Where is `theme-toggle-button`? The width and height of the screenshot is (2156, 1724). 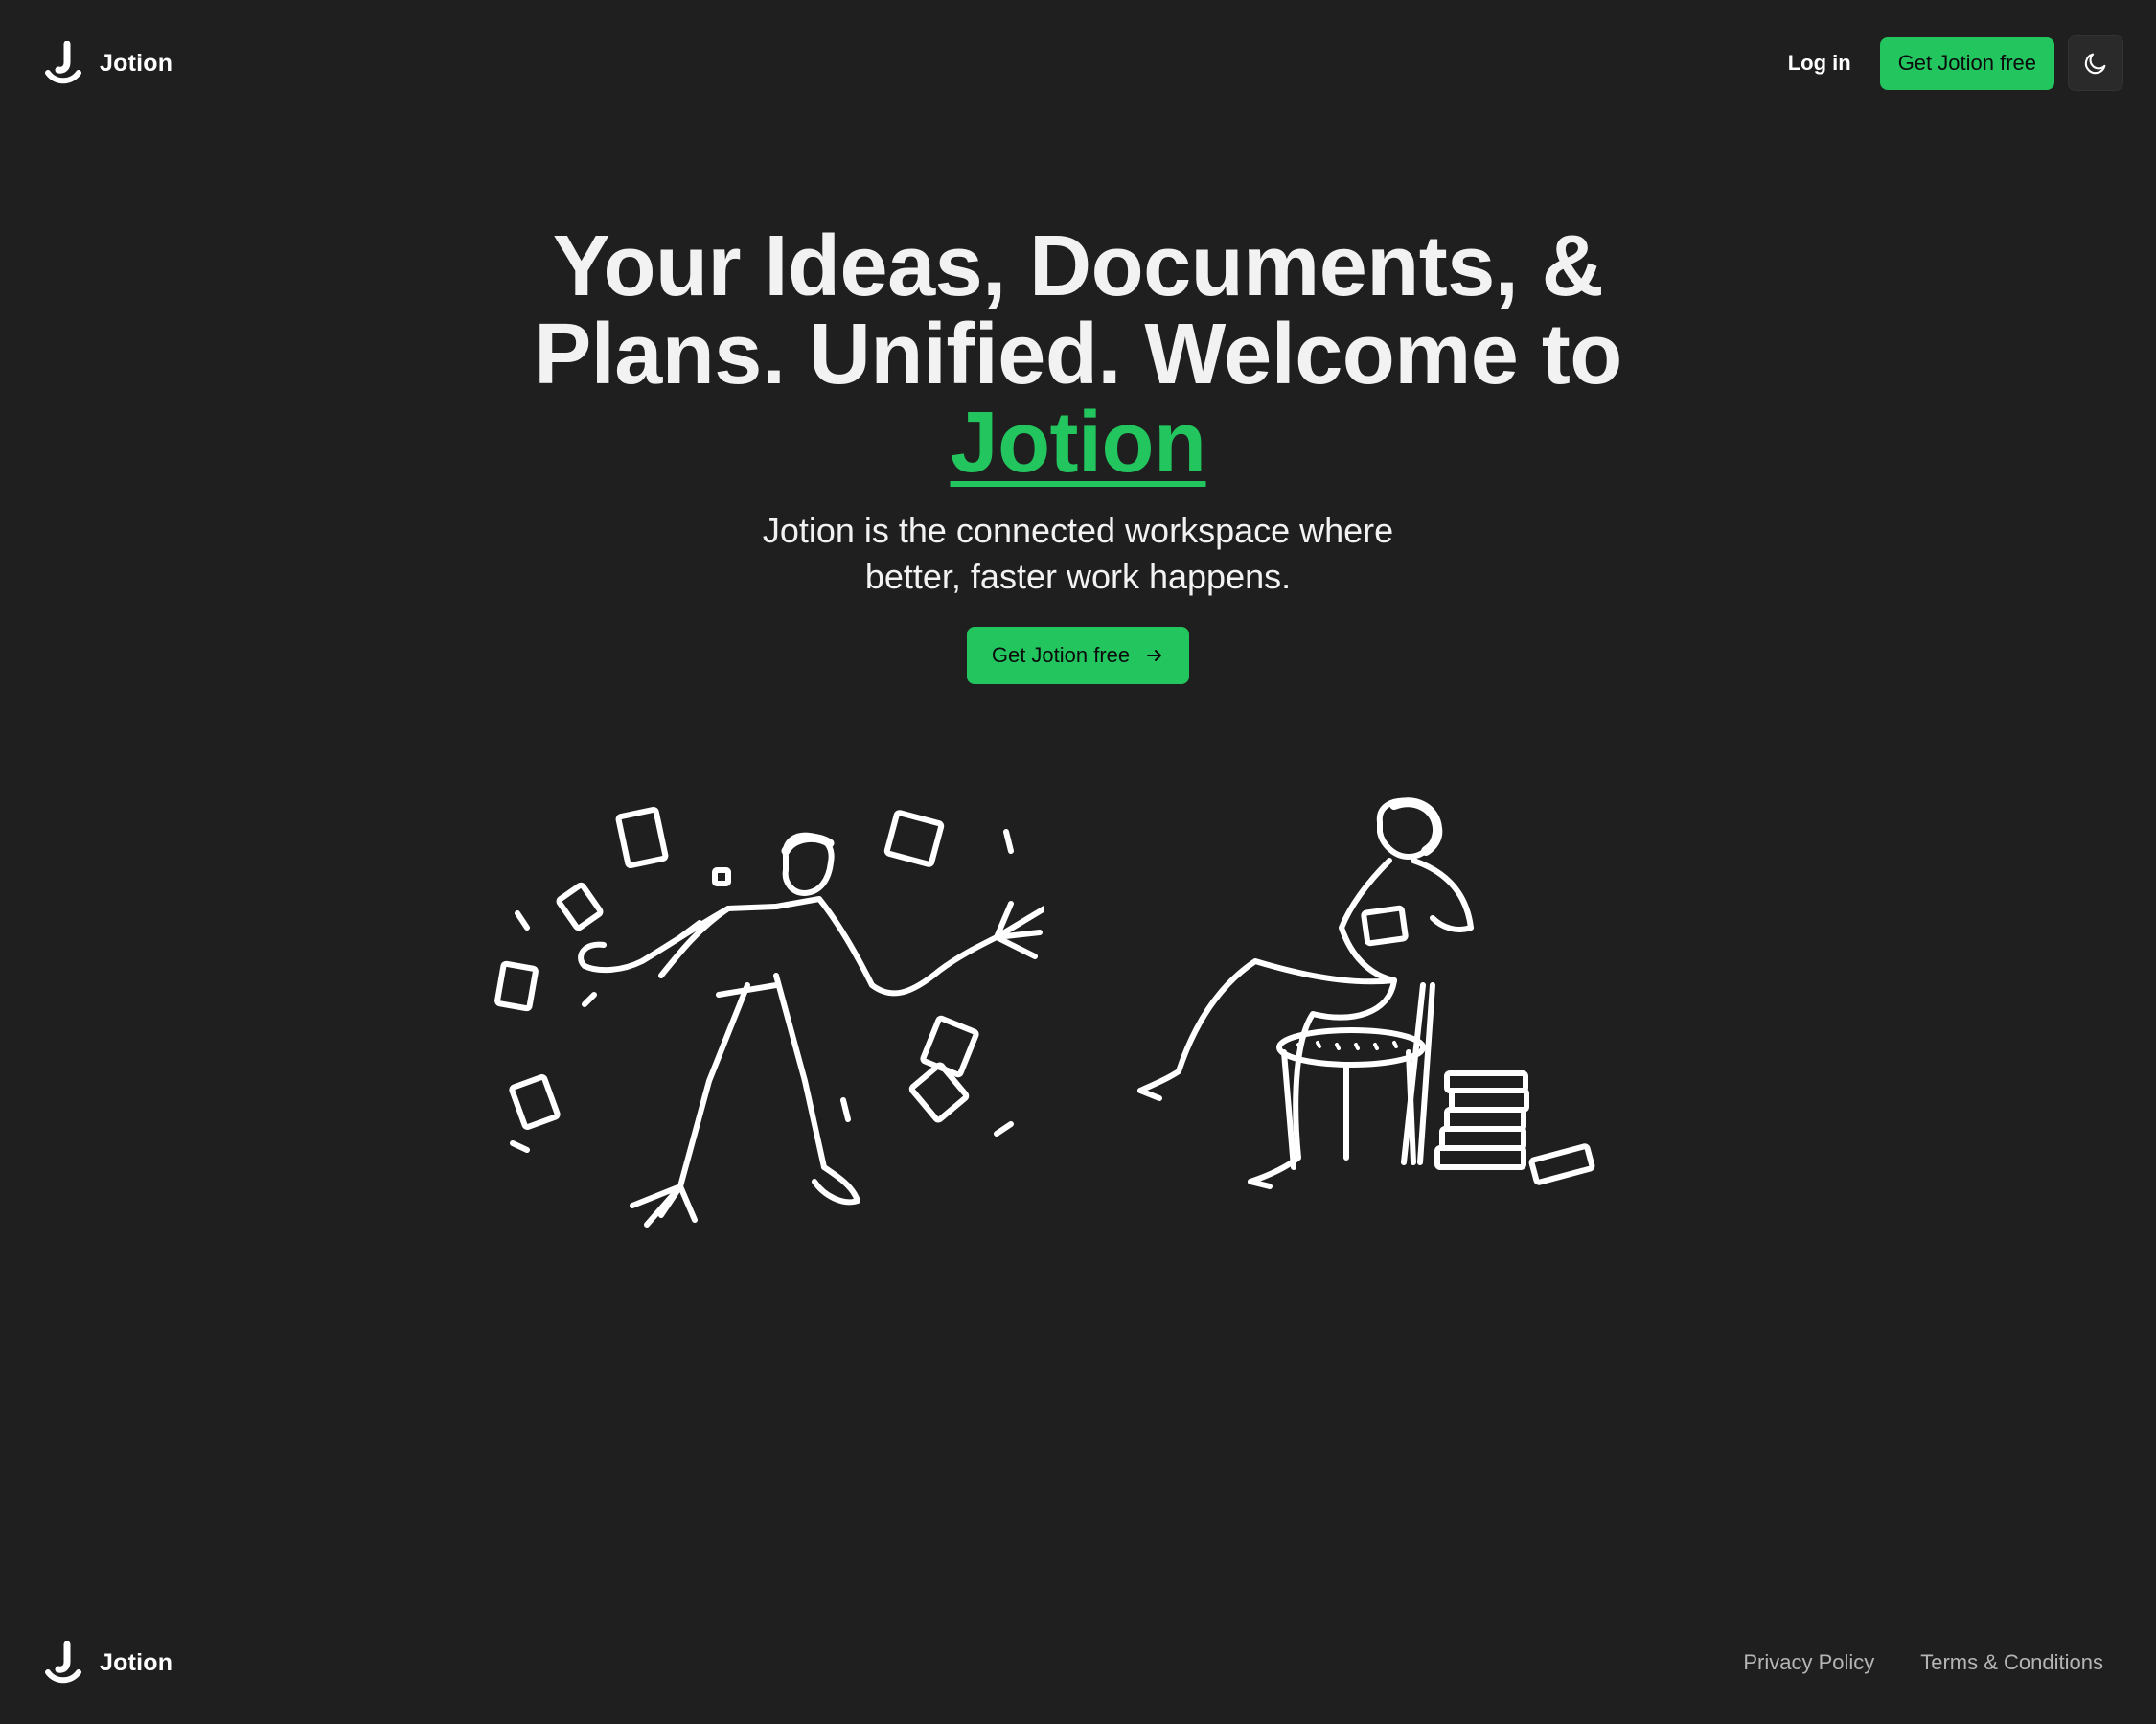 theme-toggle-button is located at coordinates (2095, 63).